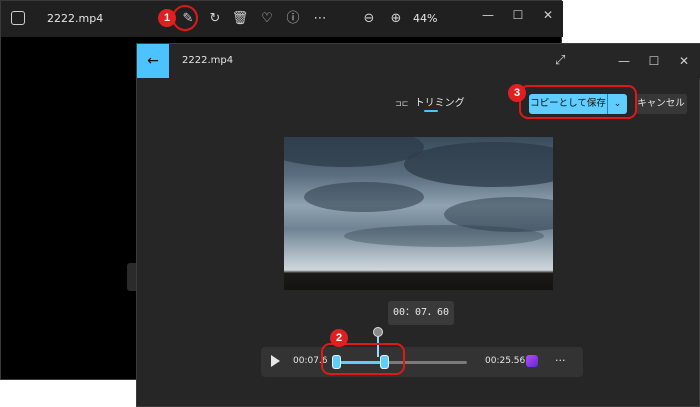 The image size is (700, 407). I want to click on trim-end-time: 00:25.56, so click(505, 361).